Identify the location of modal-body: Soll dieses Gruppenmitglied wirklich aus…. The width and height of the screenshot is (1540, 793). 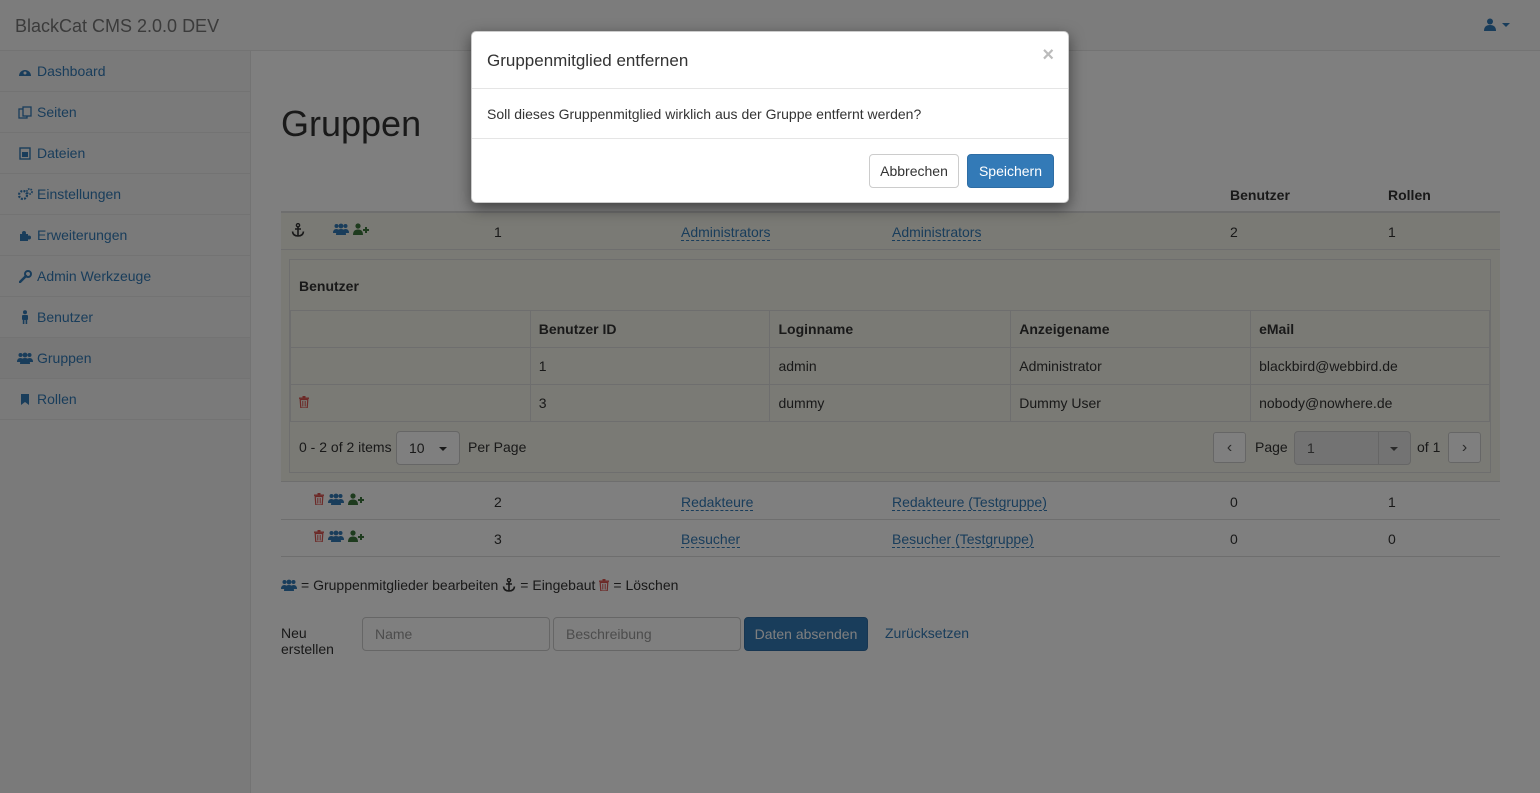
(770, 114).